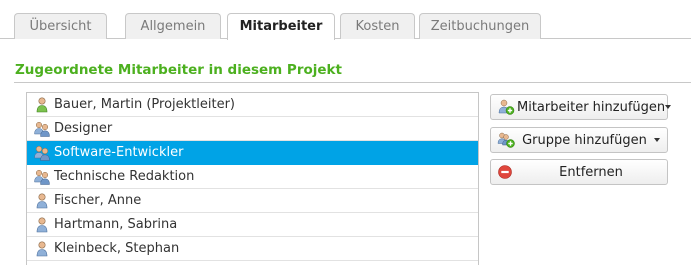 The image size is (691, 265). I want to click on list-item: Hartmann, Sabrina, so click(252, 225).